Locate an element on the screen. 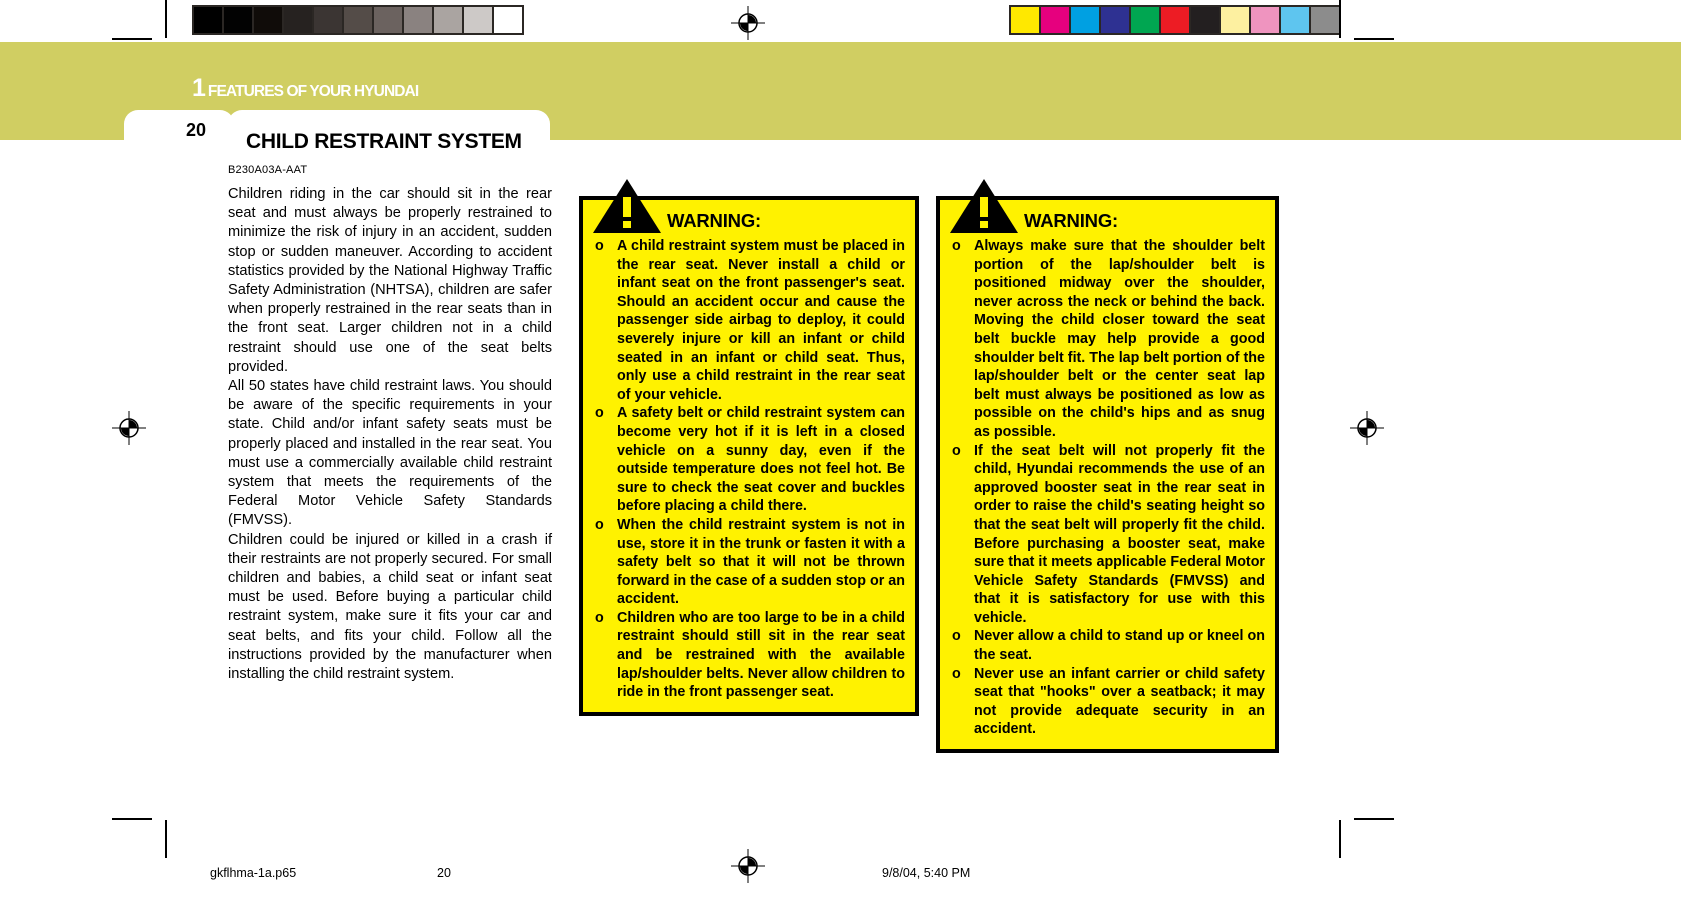  crop-mark-top-right-v is located at coordinates (1340, 19).